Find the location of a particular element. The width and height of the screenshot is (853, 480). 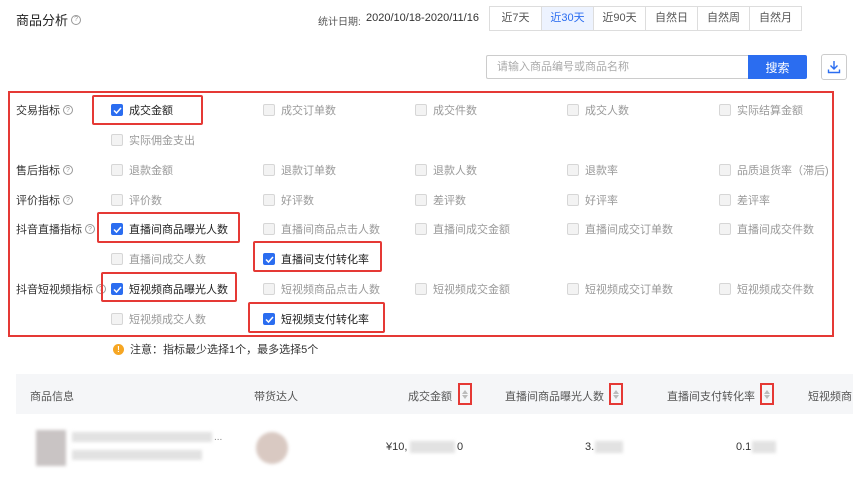

tab-30-days: 近30天 is located at coordinates (568, 18).